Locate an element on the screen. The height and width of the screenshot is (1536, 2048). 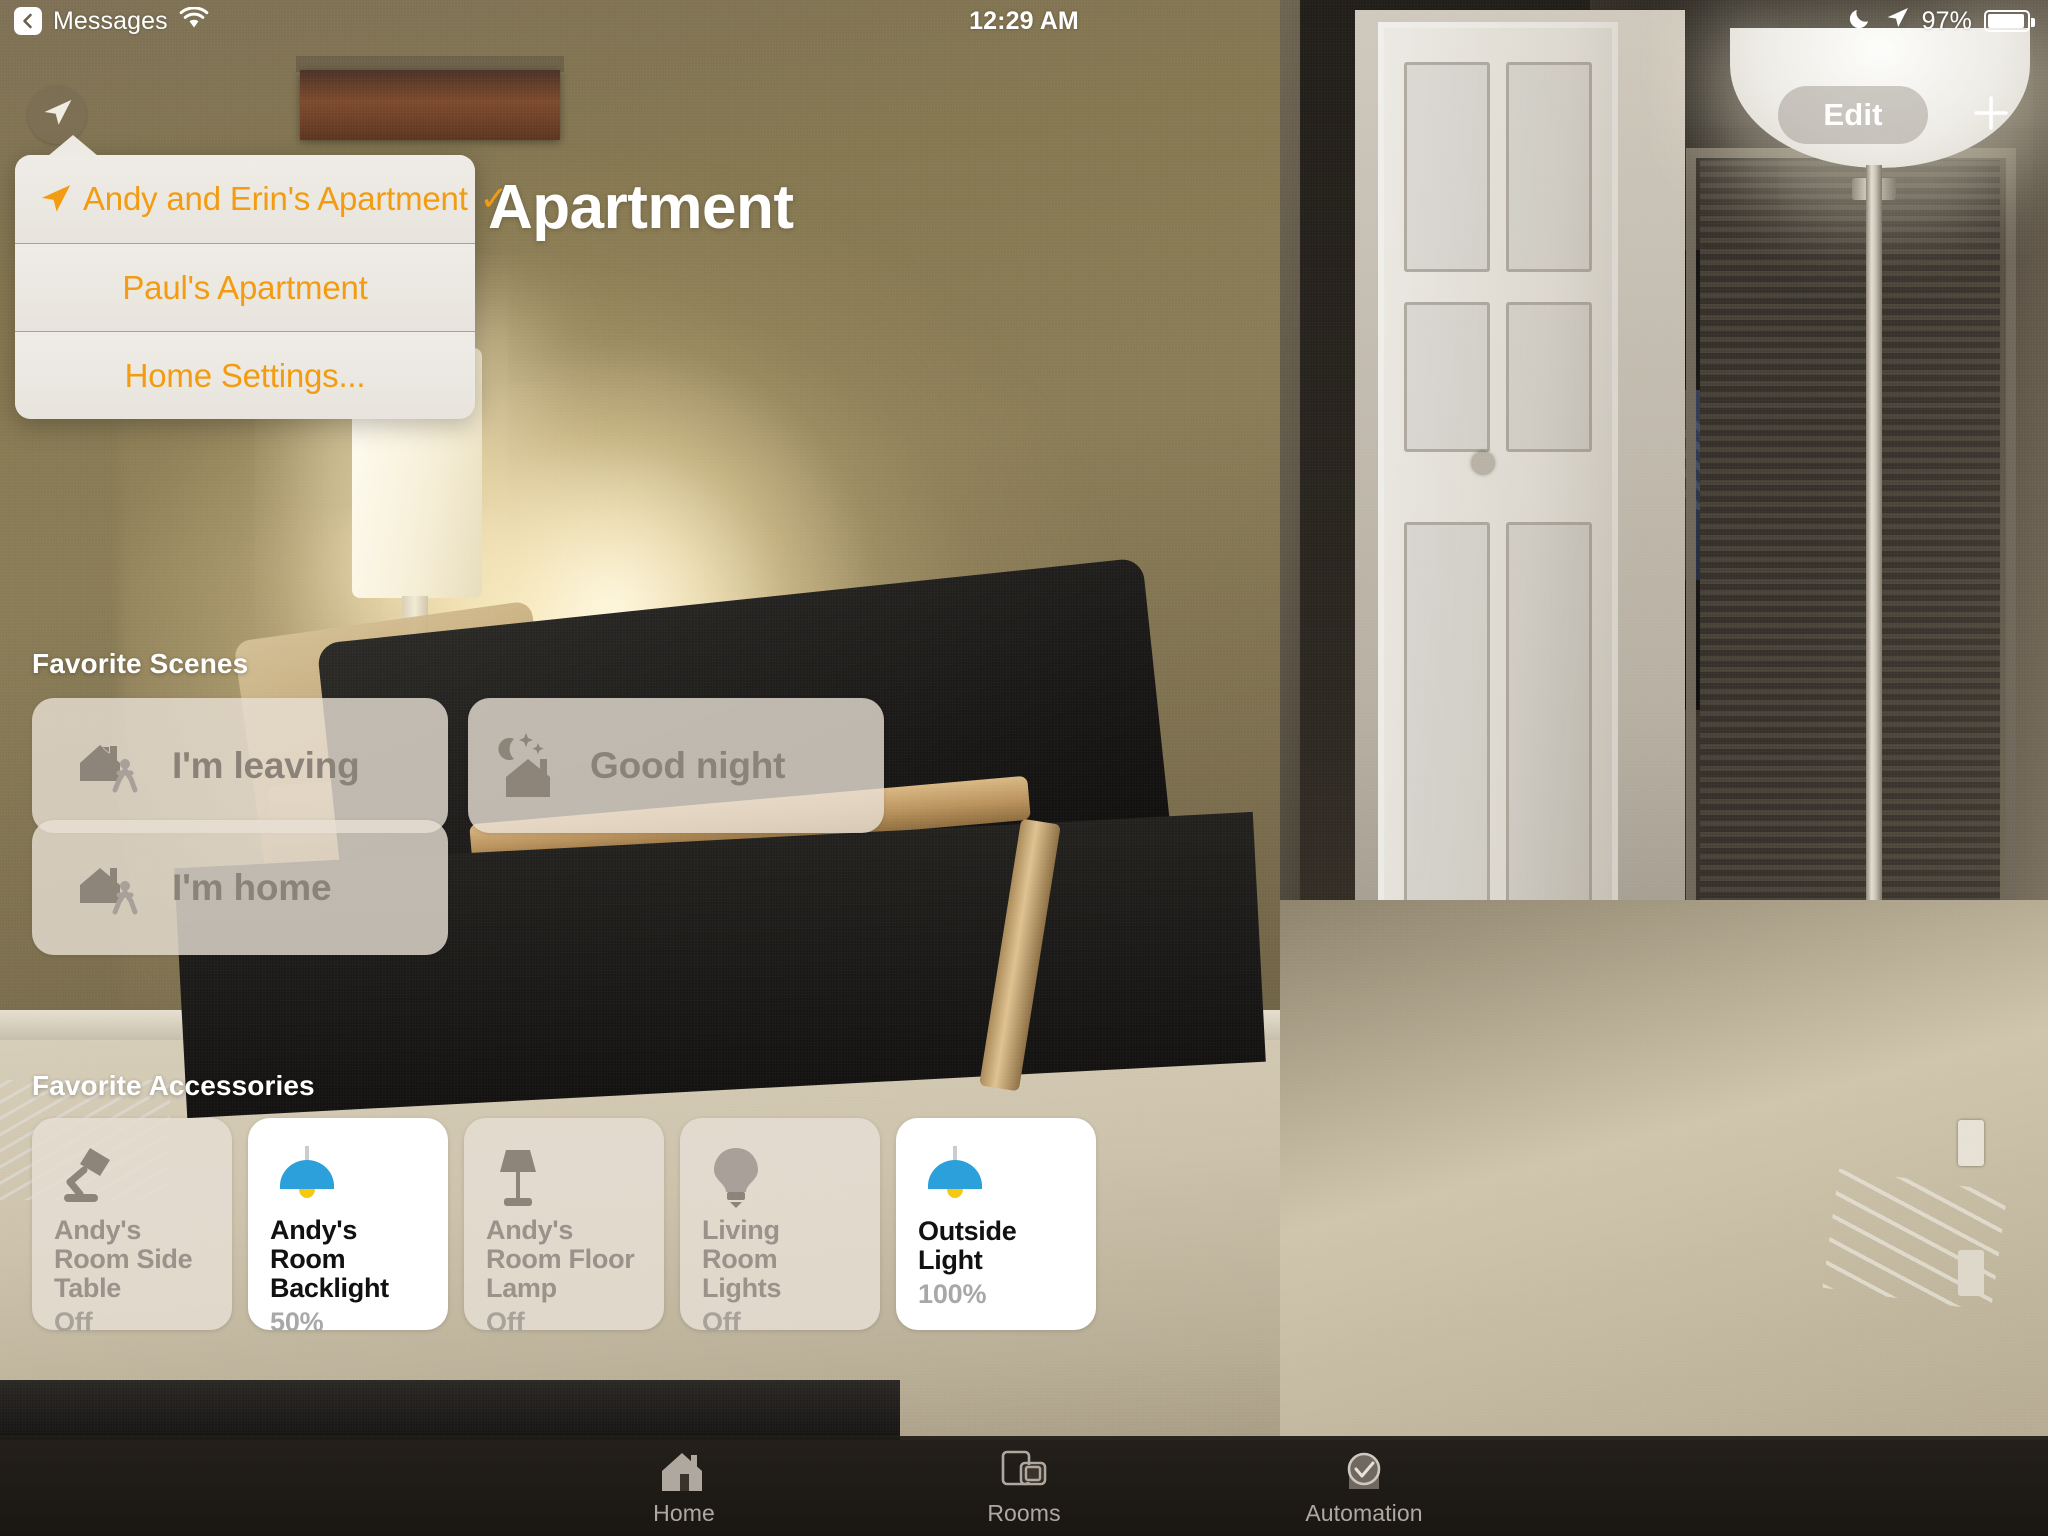
tab-home: Home is located at coordinates (684, 1487).